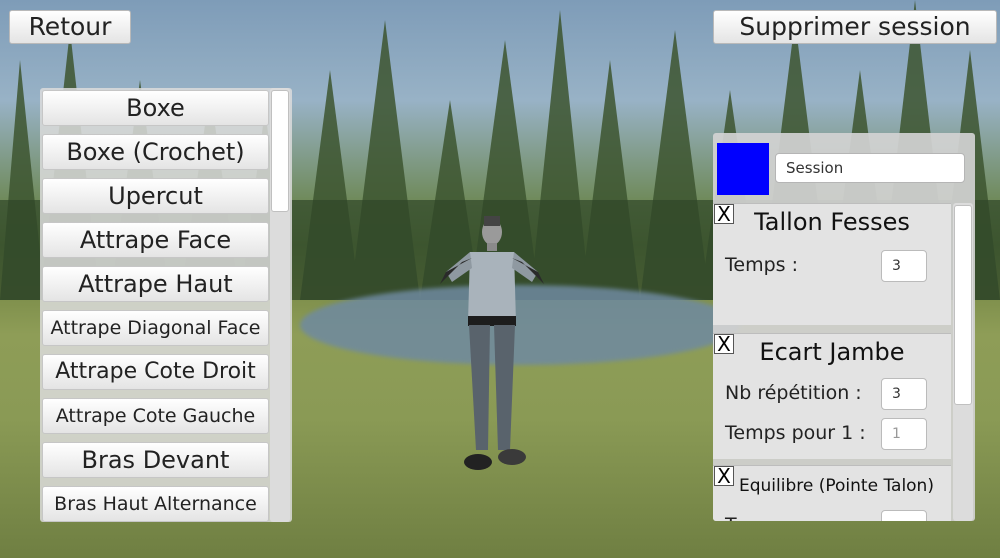 This screenshot has width=1000, height=558. What do you see at coordinates (155, 416) in the screenshot?
I see `exercise-button: Attrape Cote Gauche` at bounding box center [155, 416].